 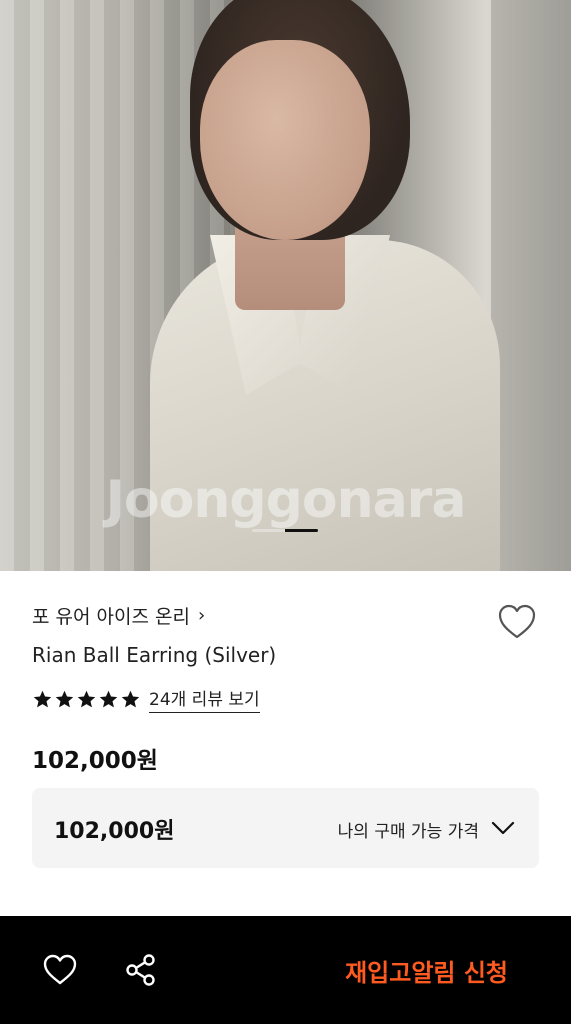 What do you see at coordinates (154, 655) in the screenshot?
I see `product-title: Rian Ball Earring (Silver)` at bounding box center [154, 655].